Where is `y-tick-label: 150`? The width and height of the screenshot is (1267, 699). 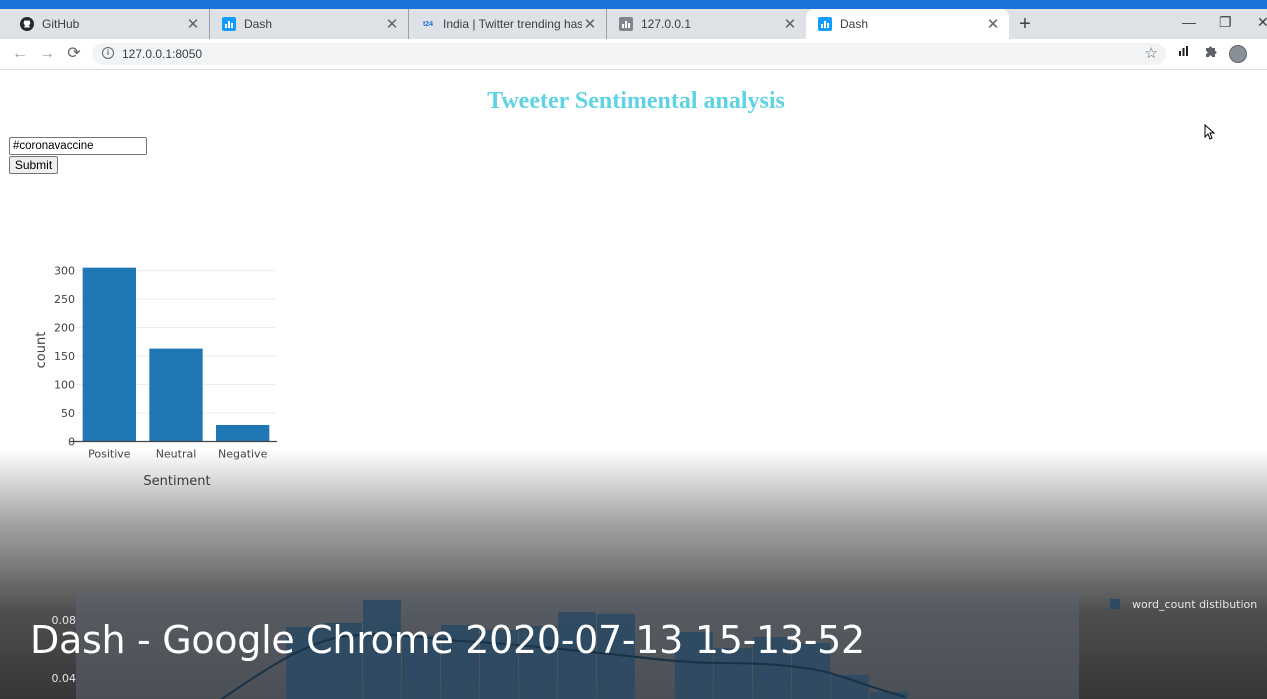 y-tick-label: 150 is located at coordinates (64, 356).